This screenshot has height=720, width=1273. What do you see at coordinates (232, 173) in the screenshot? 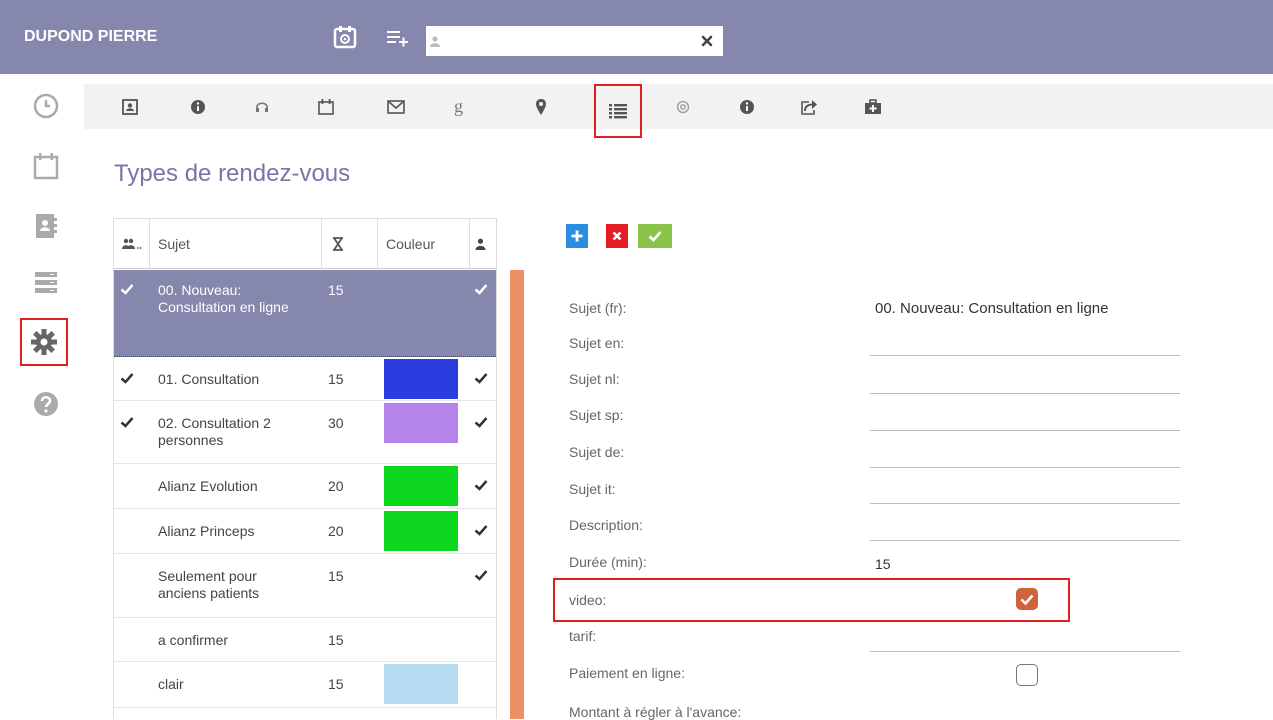
I see `page-title: Types de rendez-vous` at bounding box center [232, 173].